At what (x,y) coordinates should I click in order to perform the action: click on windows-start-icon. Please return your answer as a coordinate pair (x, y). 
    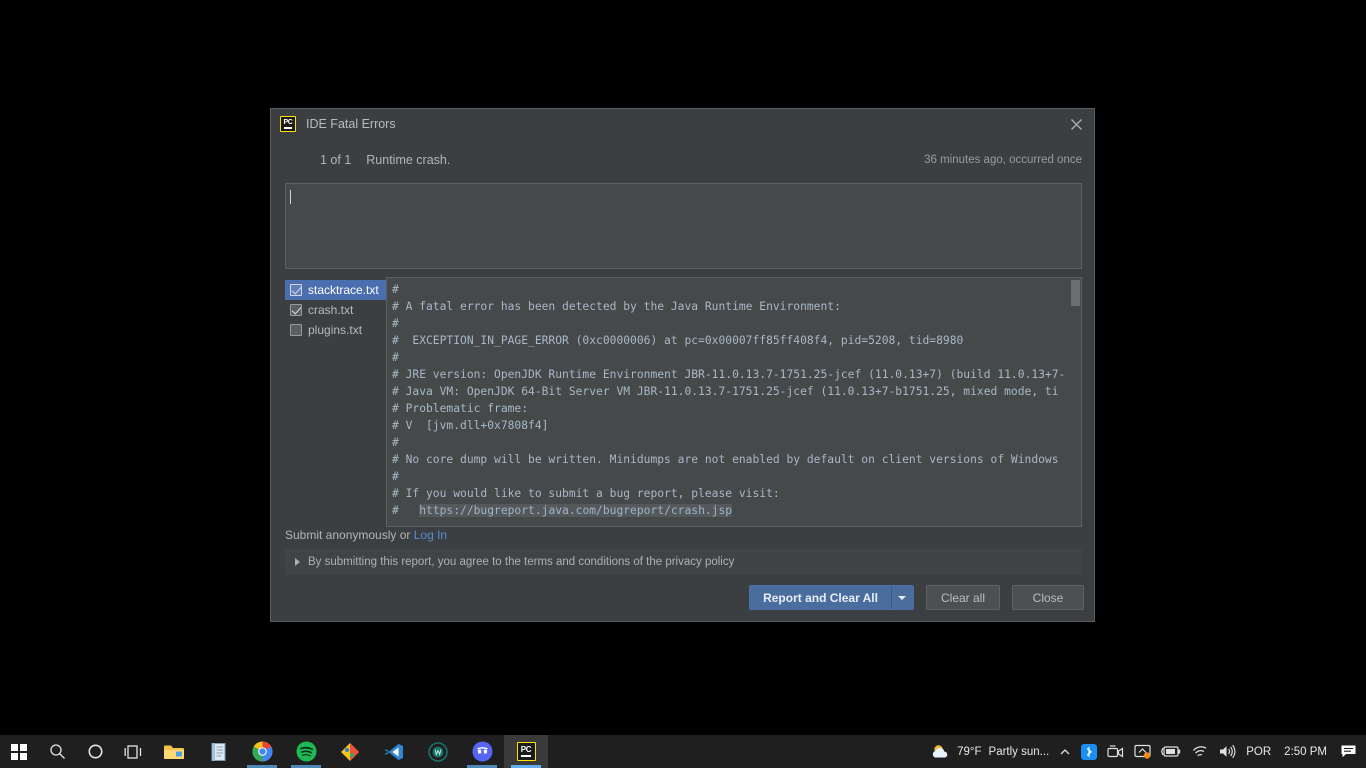
    Looking at the image, I should click on (19, 751).